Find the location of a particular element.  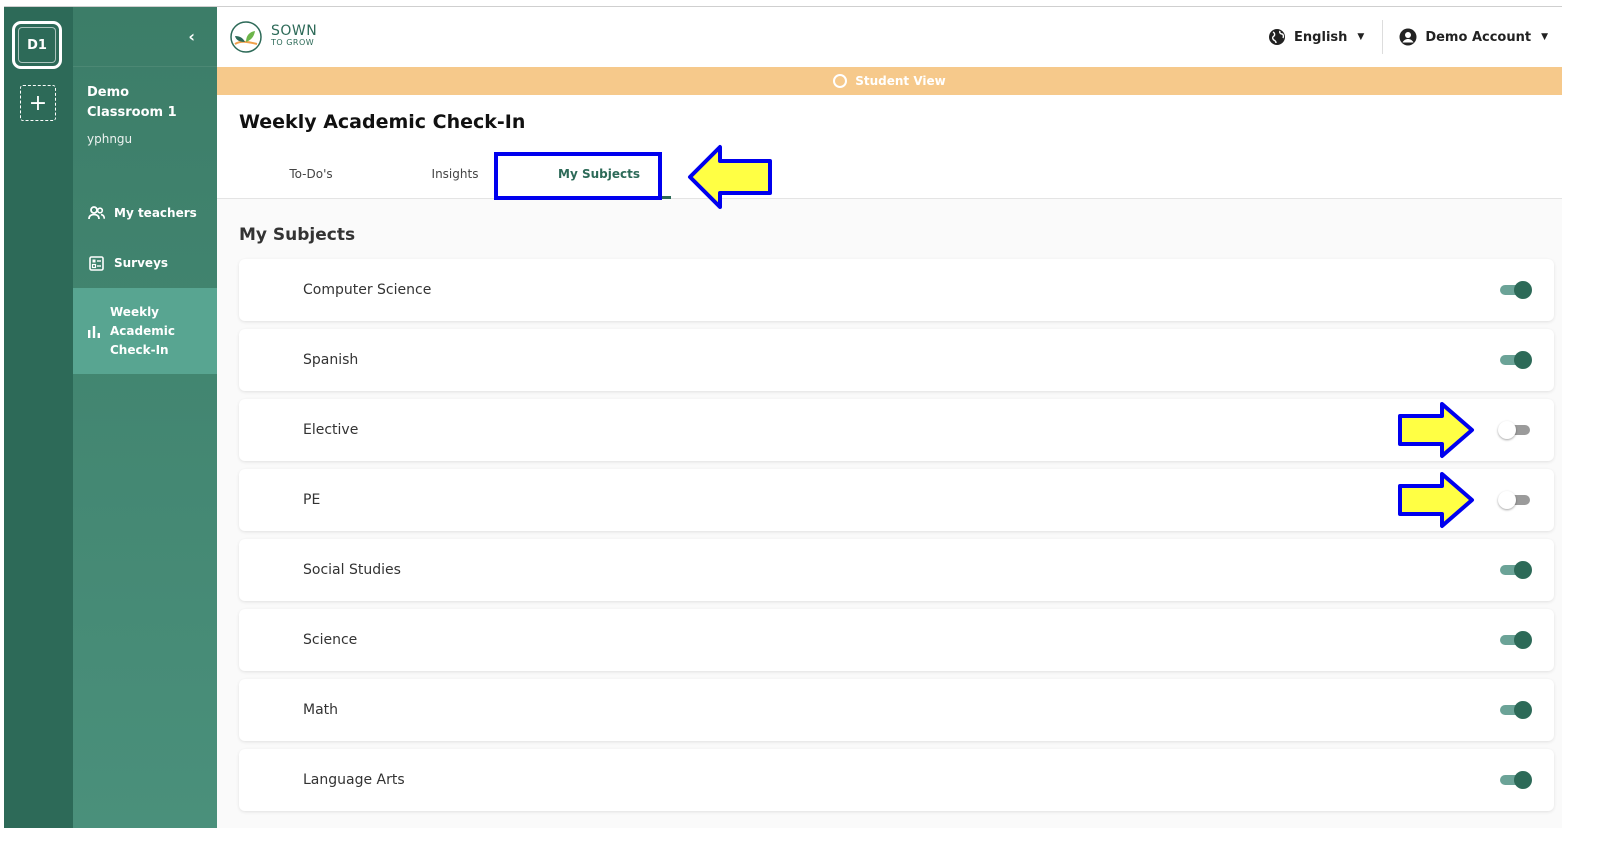

username: yphngu is located at coordinates (110, 139).